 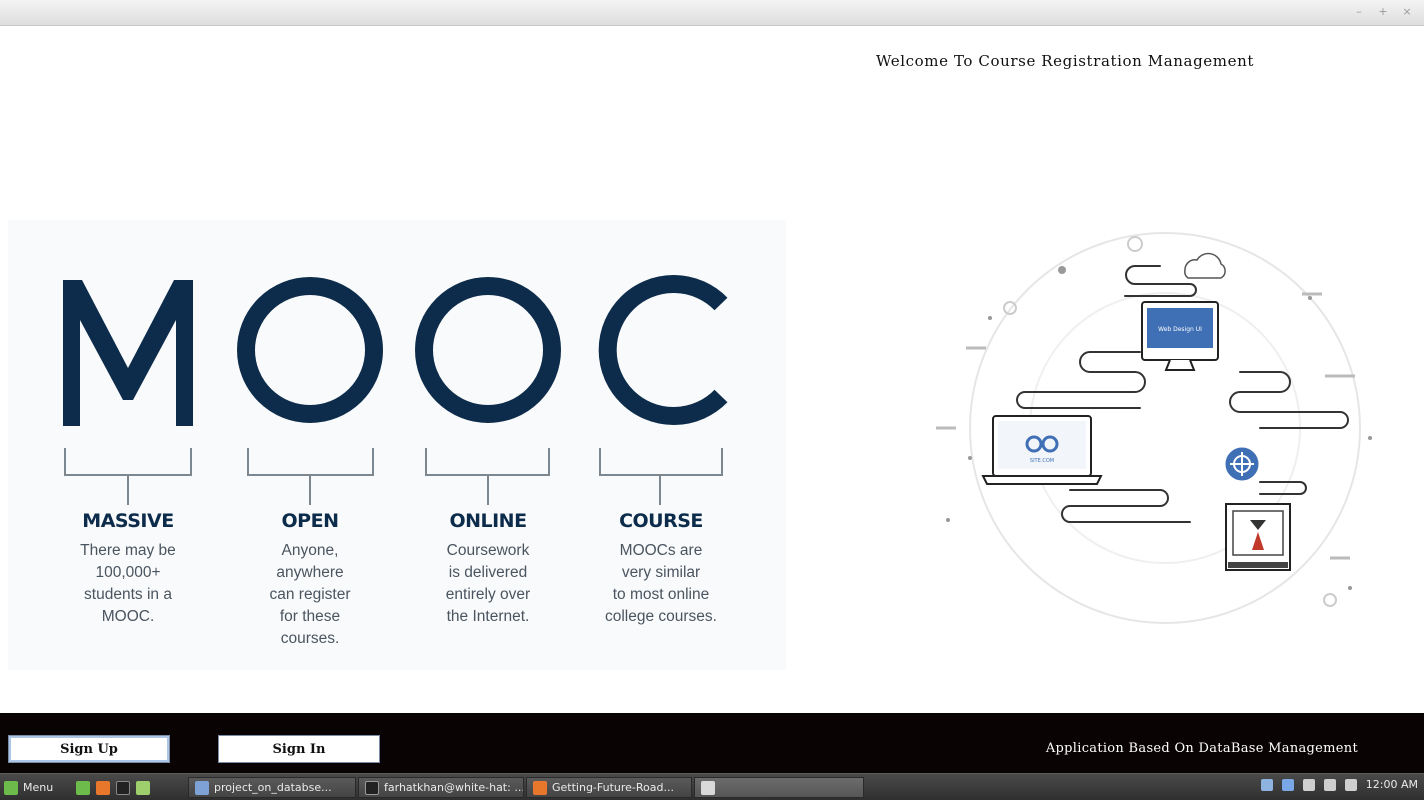 I want to click on bluetooth-icon, so click(x=1287, y=784).